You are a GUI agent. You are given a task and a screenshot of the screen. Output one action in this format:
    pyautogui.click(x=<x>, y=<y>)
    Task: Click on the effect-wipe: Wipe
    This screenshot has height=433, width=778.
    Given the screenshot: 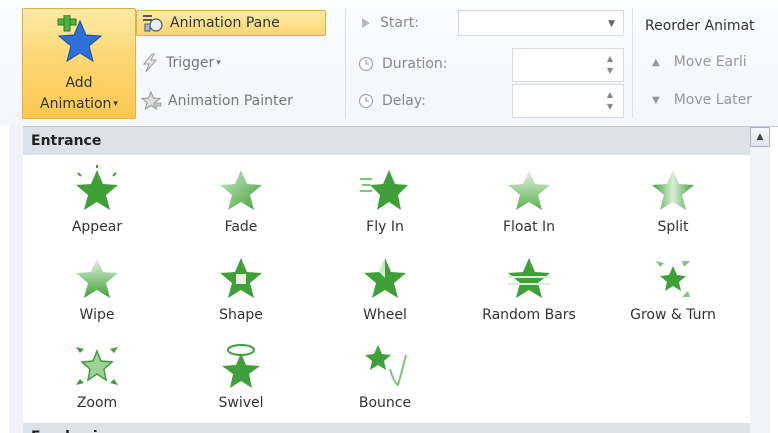 What is the action you would take?
    pyautogui.click(x=97, y=292)
    